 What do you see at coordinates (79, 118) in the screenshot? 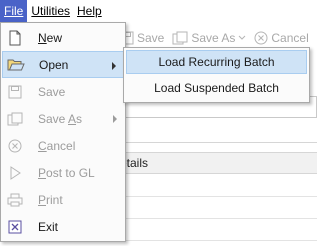
I see `menu-item-save-as-label: s` at bounding box center [79, 118].